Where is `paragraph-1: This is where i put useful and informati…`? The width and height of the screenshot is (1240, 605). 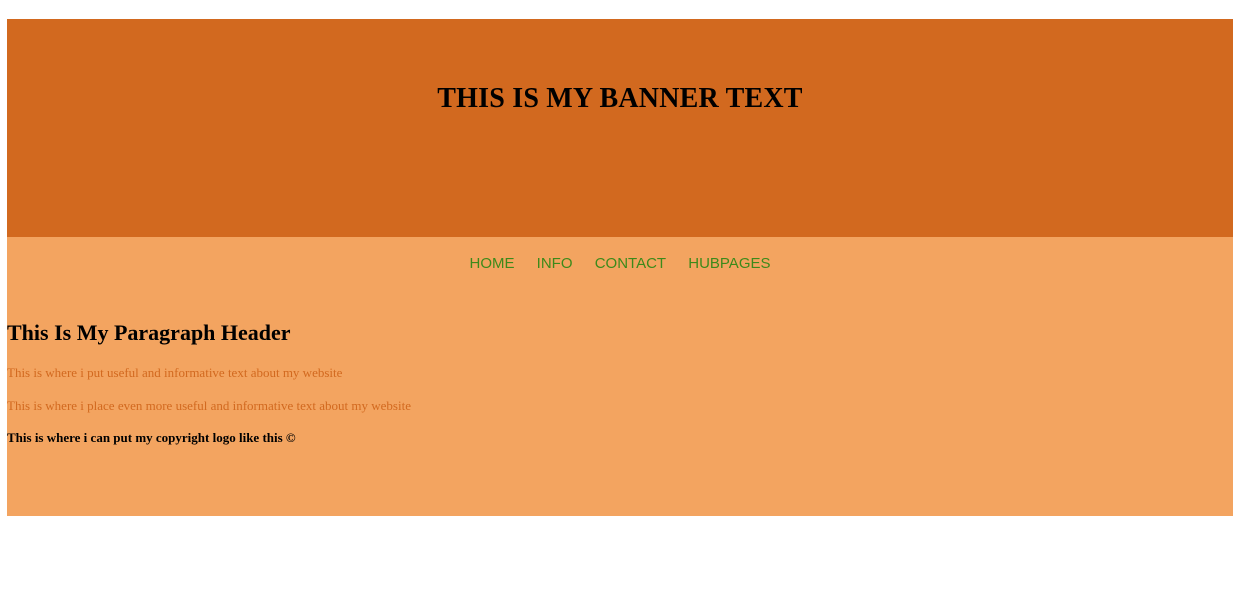
paragraph-1: This is where i put useful and informati… is located at coordinates (175, 372).